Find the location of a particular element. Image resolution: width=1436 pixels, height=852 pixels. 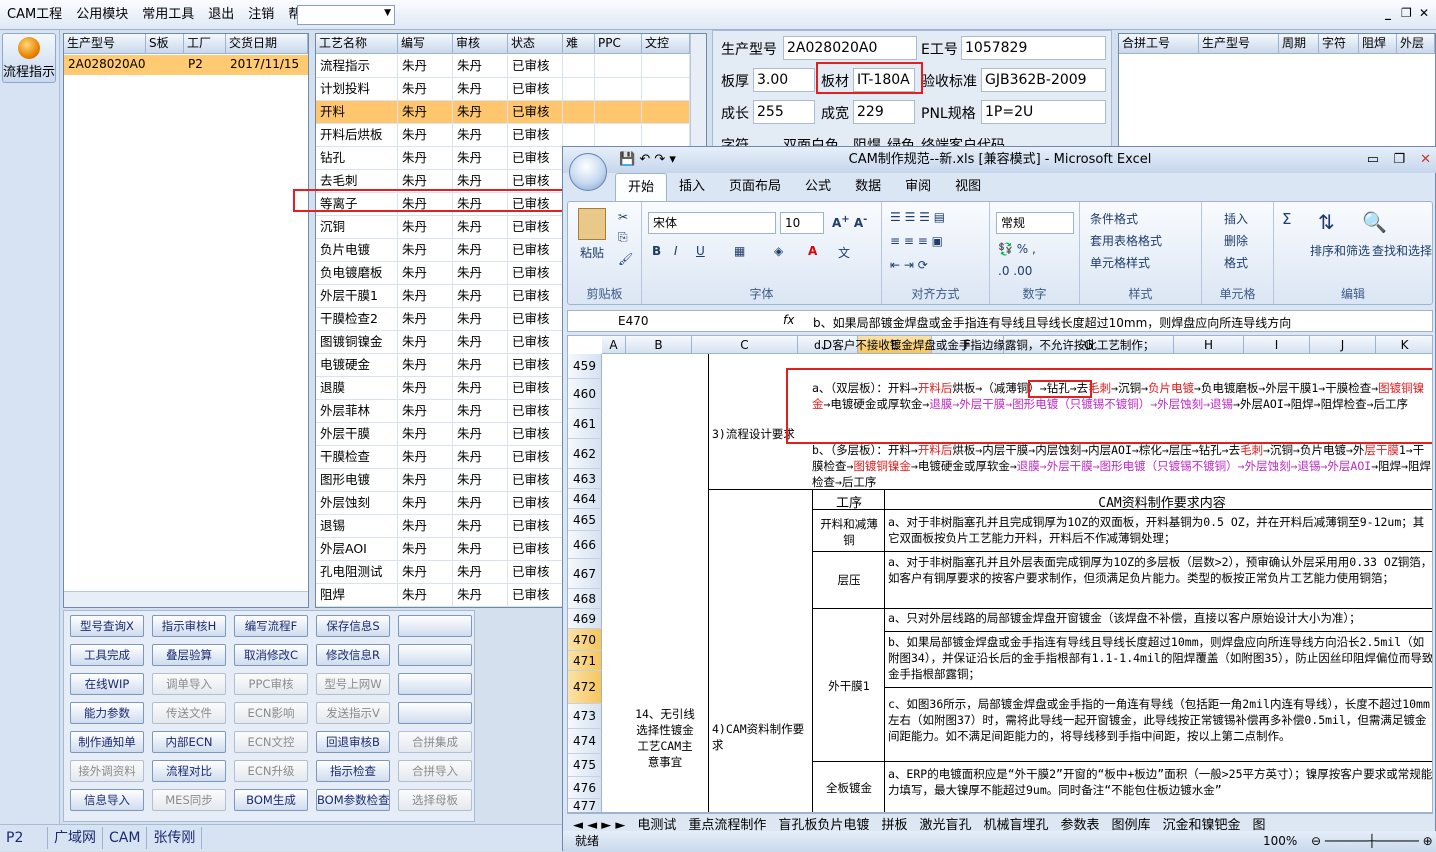

zoom-slider: ⊖ ──────┼────── ⊕ is located at coordinates (1372, 841).